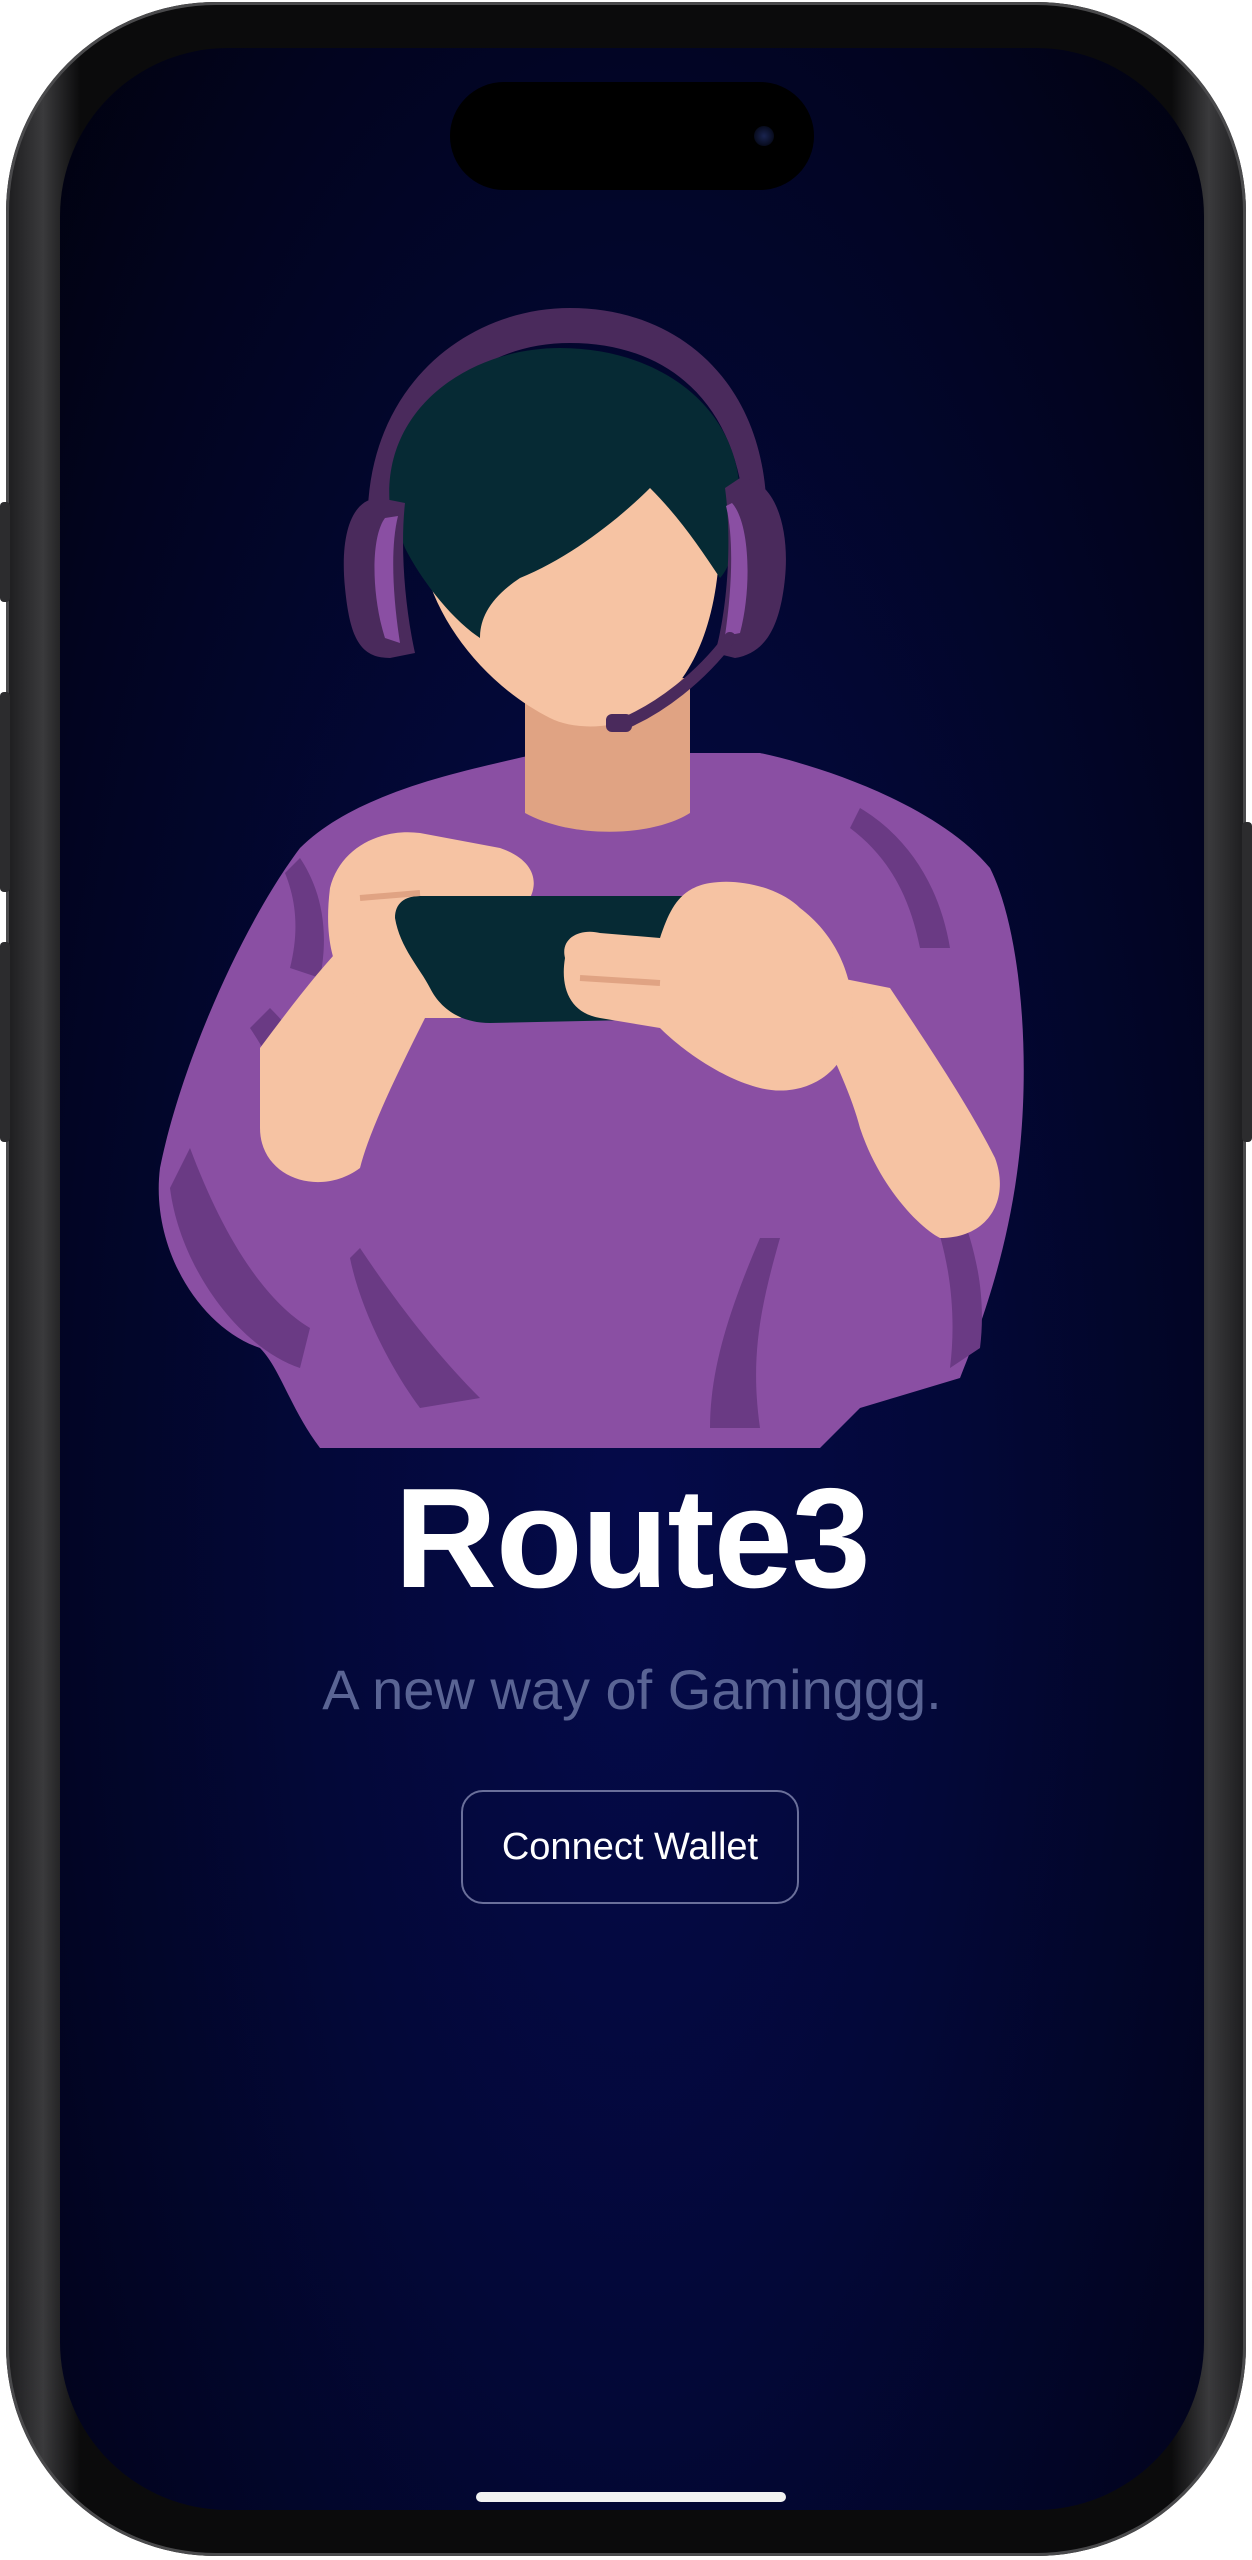  I want to click on dynamic-island, so click(632, 136).